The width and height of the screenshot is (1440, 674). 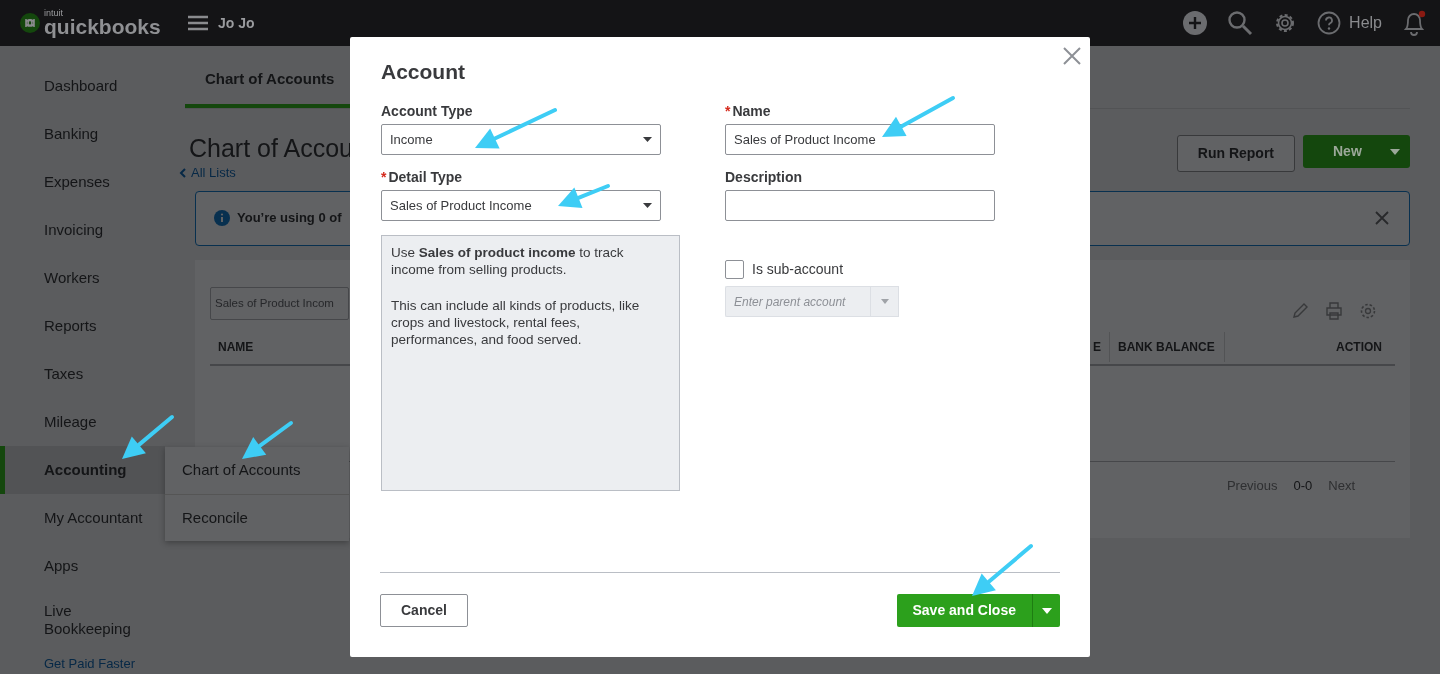 What do you see at coordinates (222, 218) in the screenshot?
I see `info-icon` at bounding box center [222, 218].